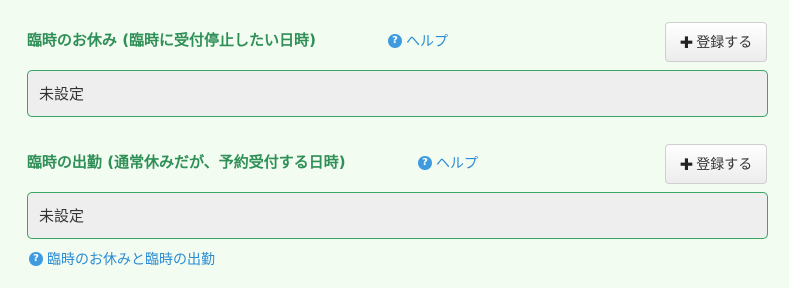  Describe the element at coordinates (427, 42) in the screenshot. I see `holiday-help-label: ヘルプ` at that location.